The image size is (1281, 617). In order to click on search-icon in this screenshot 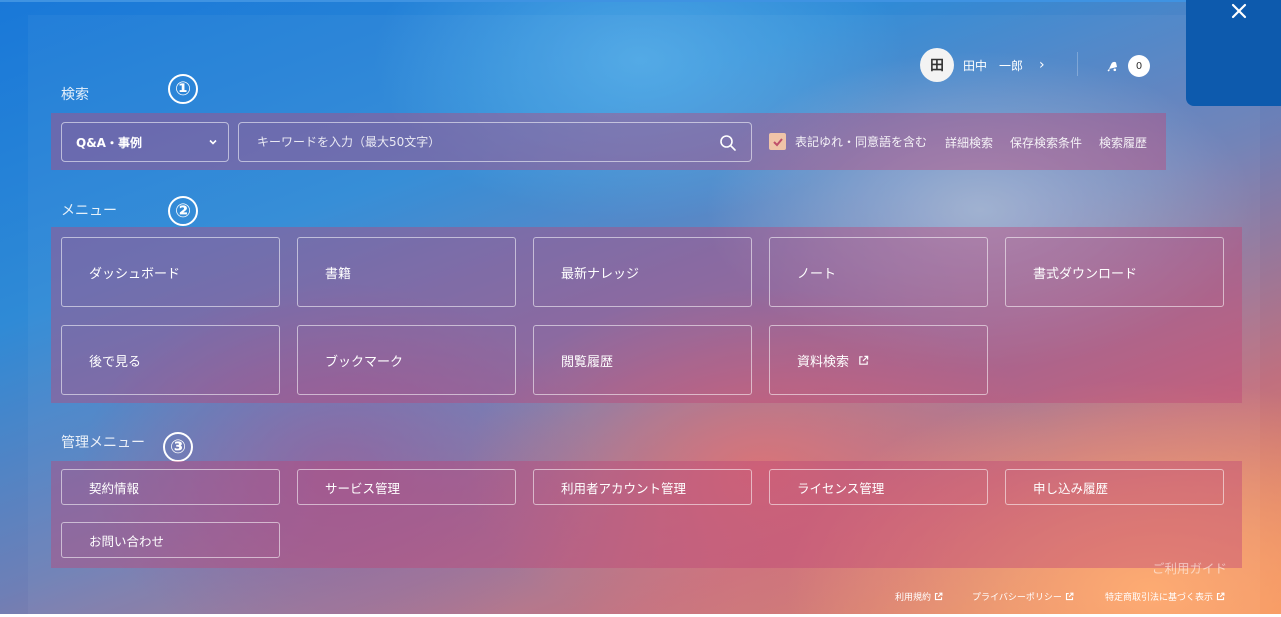, I will do `click(728, 143)`.